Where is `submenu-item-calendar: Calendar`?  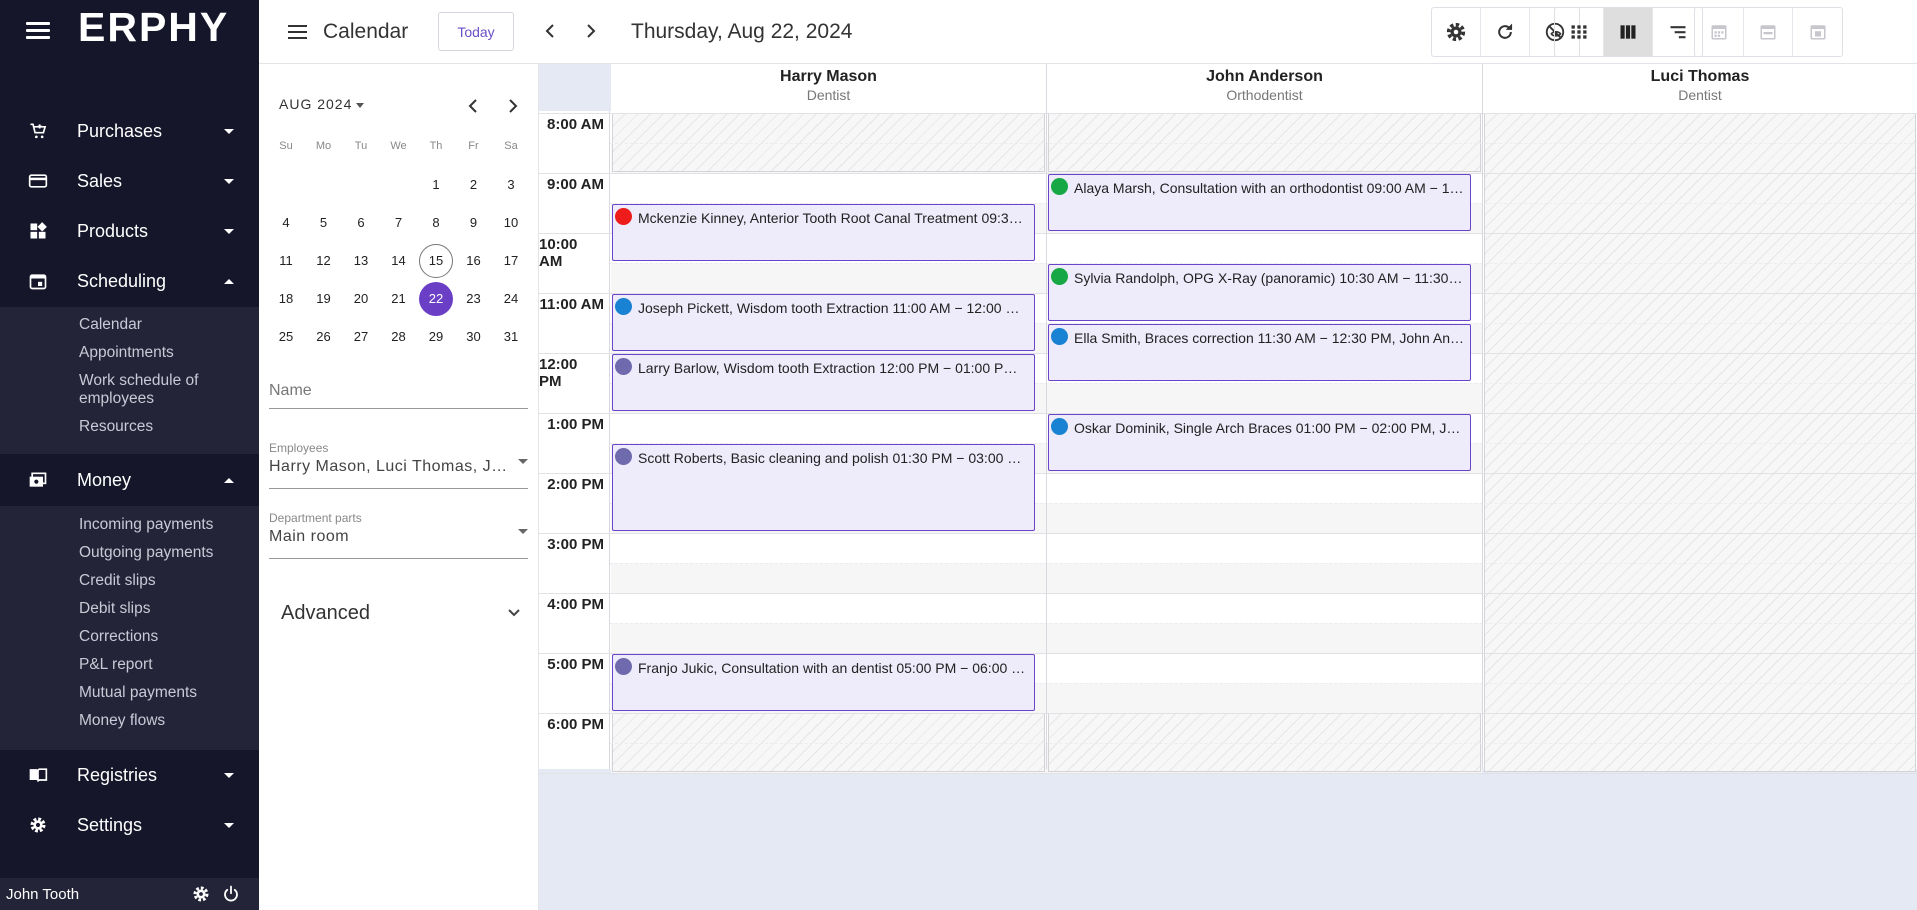 submenu-item-calendar: Calendar is located at coordinates (110, 325).